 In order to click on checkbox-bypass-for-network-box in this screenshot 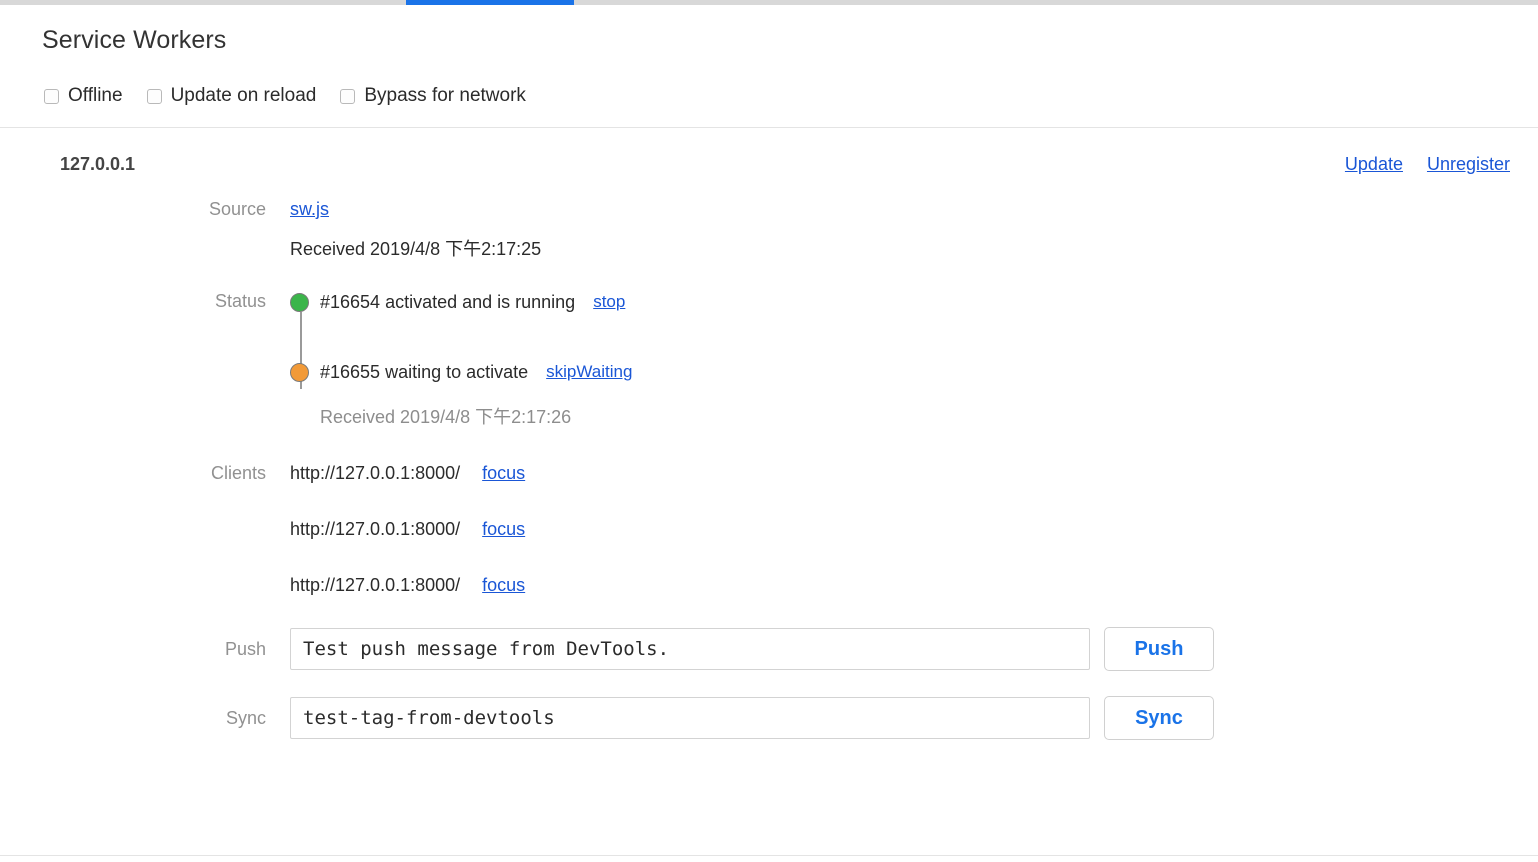, I will do `click(348, 96)`.